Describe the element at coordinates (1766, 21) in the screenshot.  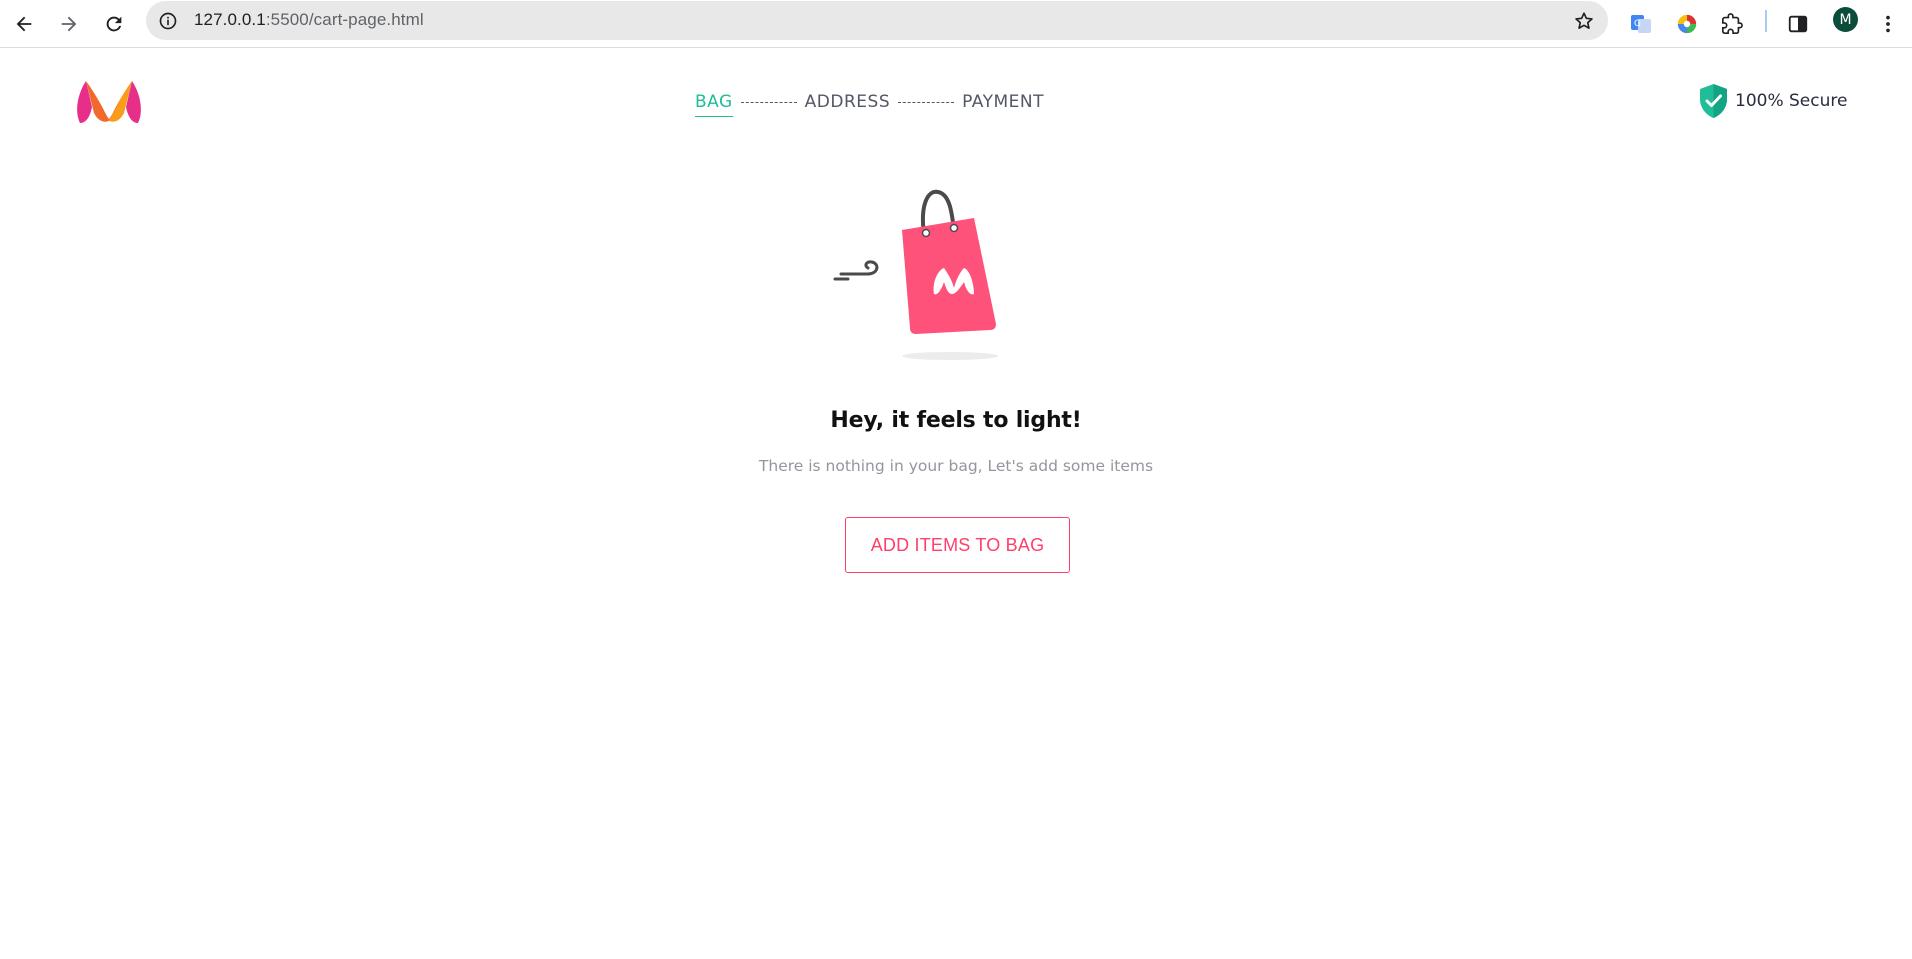
I see `toolbar-divider` at that location.